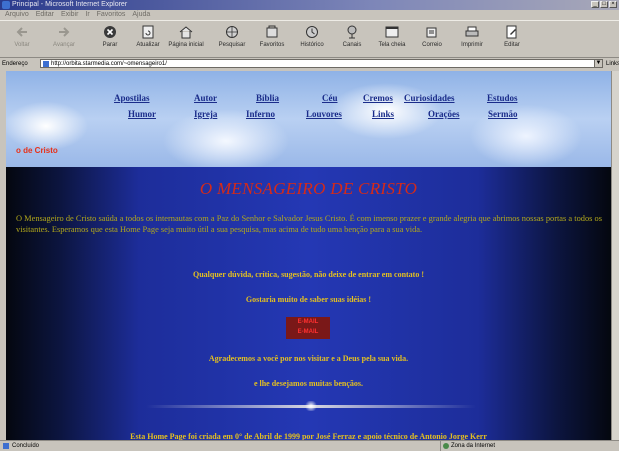 The width and height of the screenshot is (619, 451). Describe the element at coordinates (352, 39) in the screenshot. I see `channels-button: Canais` at that location.